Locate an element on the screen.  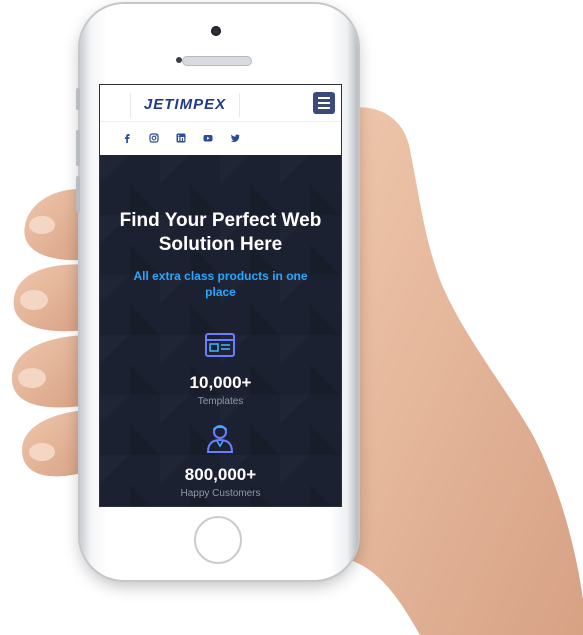
home-button is located at coordinates (218, 540).